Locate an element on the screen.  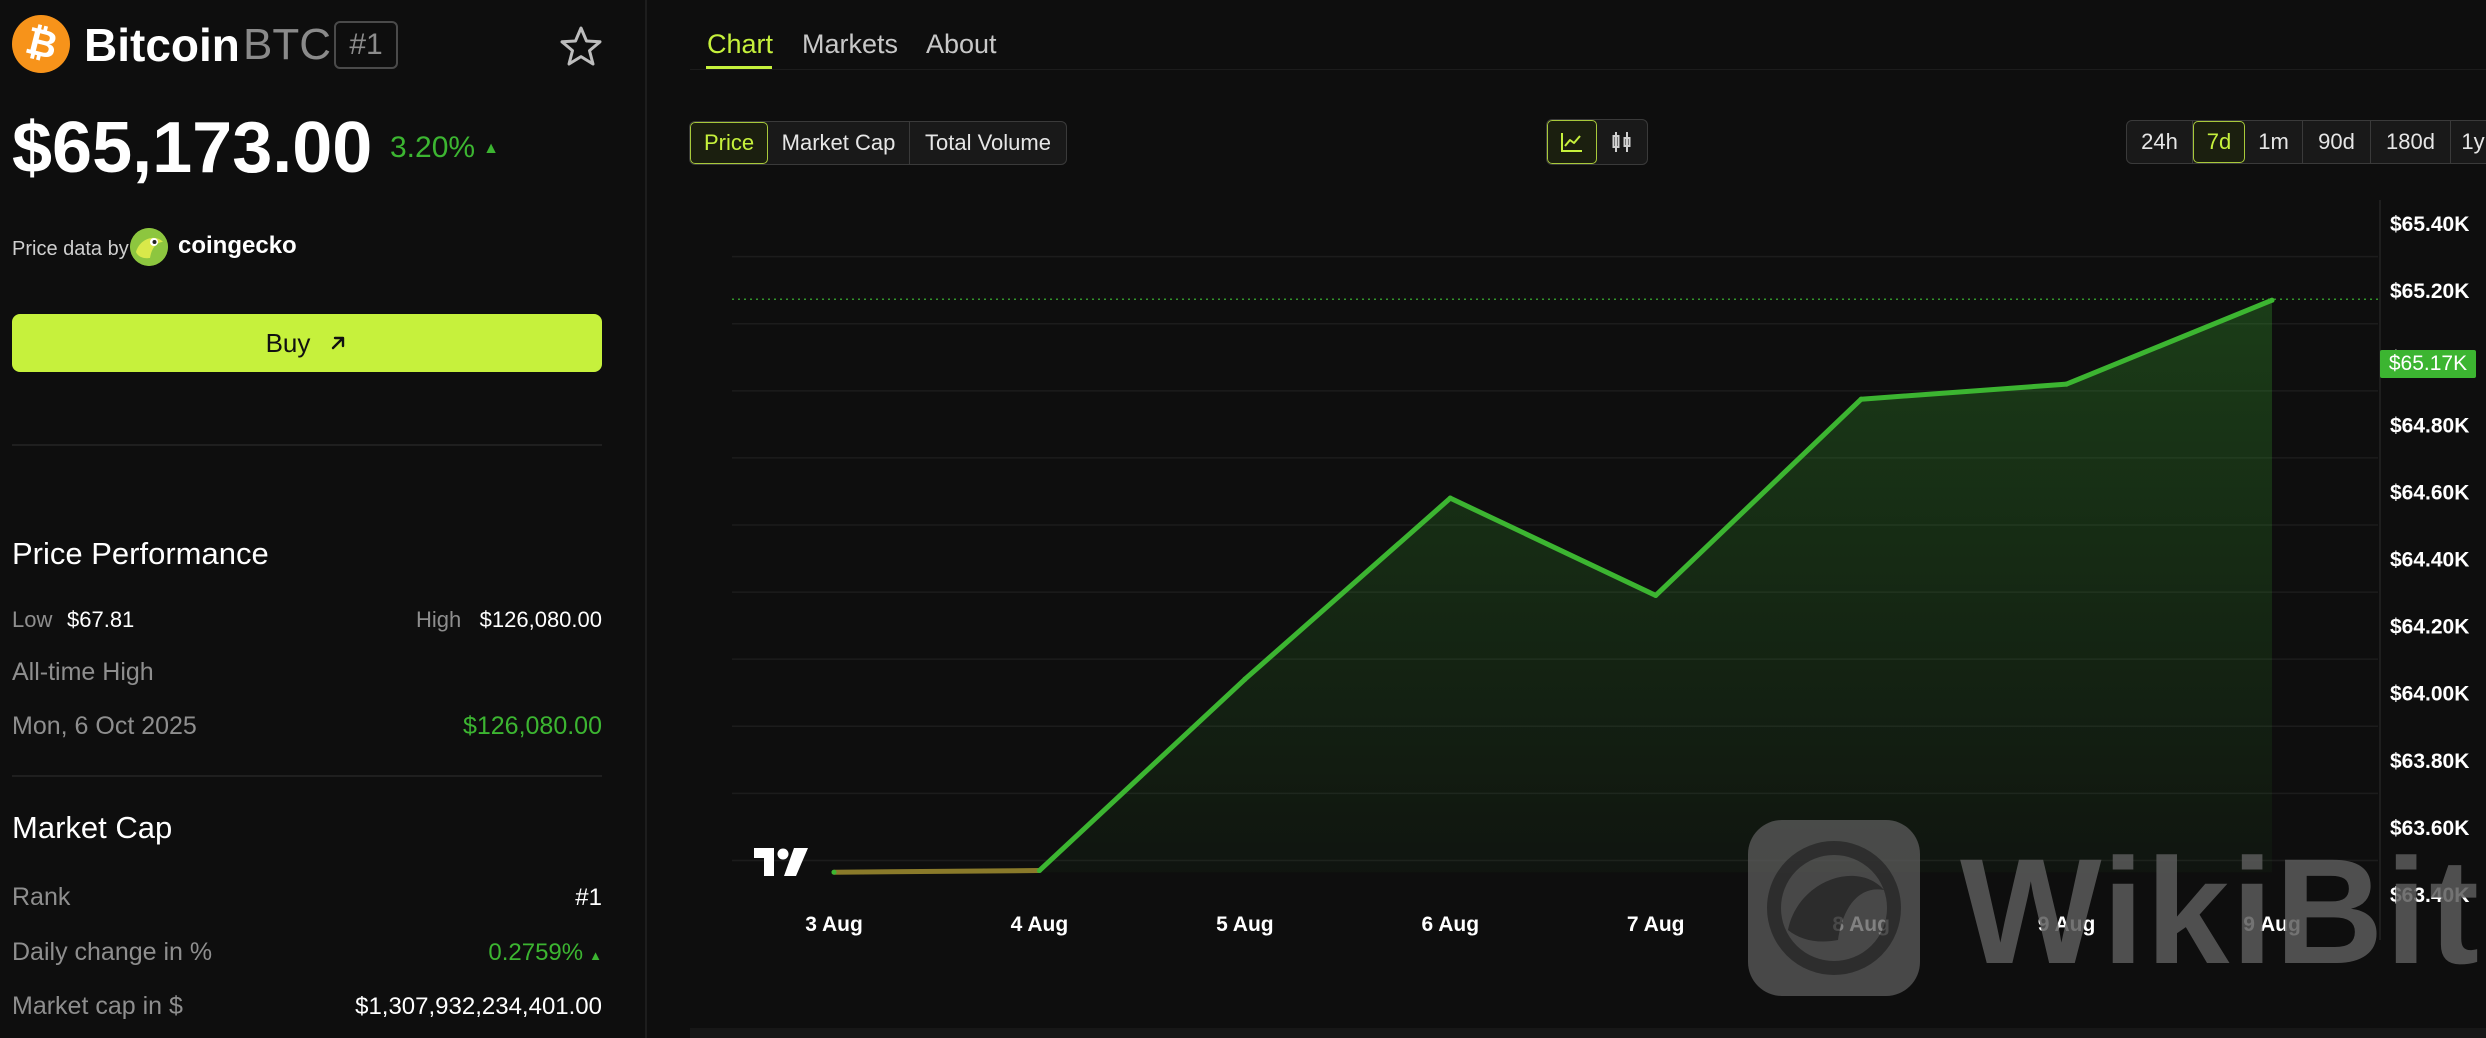
range-90d-button: 90d is located at coordinates (2337, 142).